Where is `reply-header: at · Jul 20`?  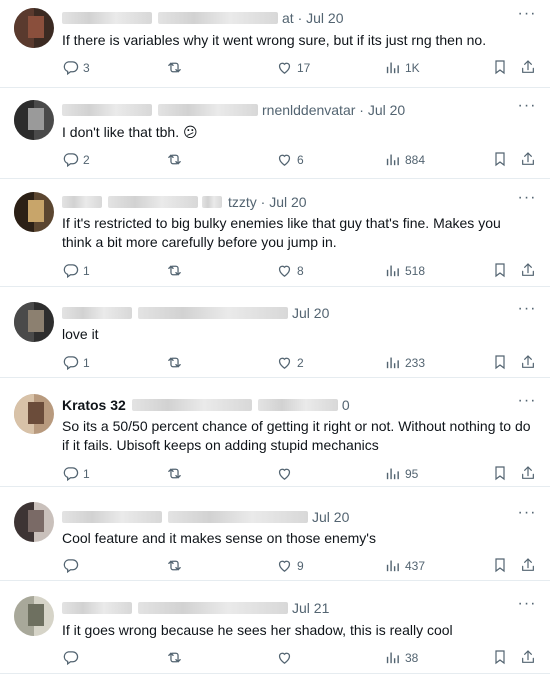
reply-header: at · Jul 20 is located at coordinates (202, 18).